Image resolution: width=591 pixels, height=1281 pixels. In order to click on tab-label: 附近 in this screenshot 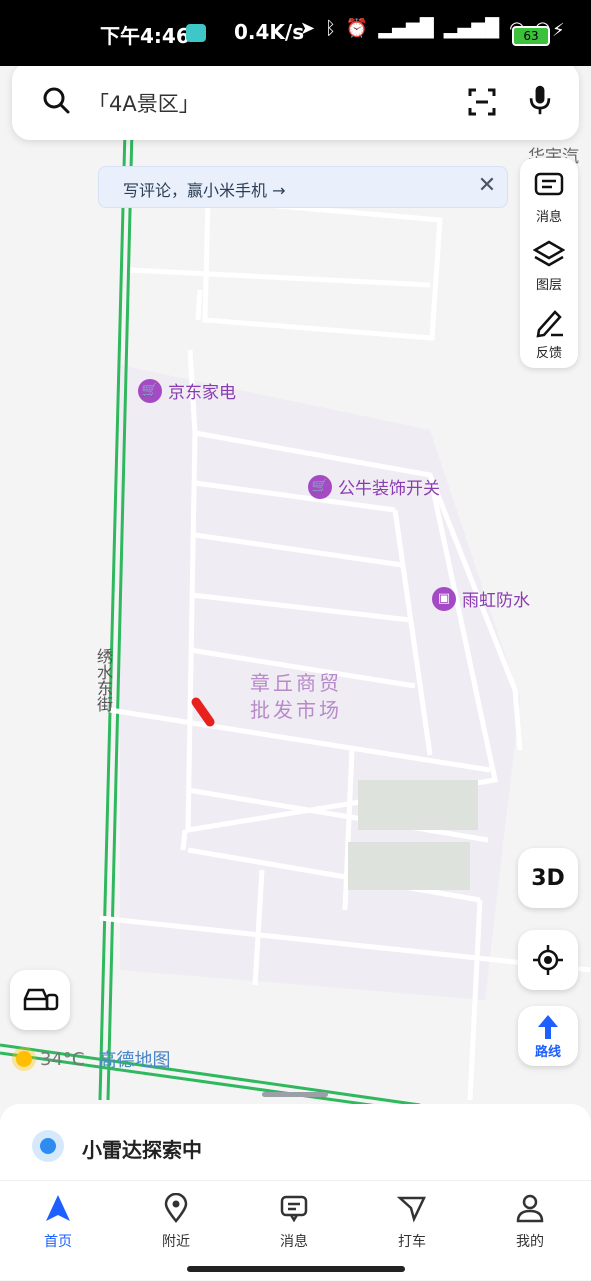, I will do `click(176, 1242)`.